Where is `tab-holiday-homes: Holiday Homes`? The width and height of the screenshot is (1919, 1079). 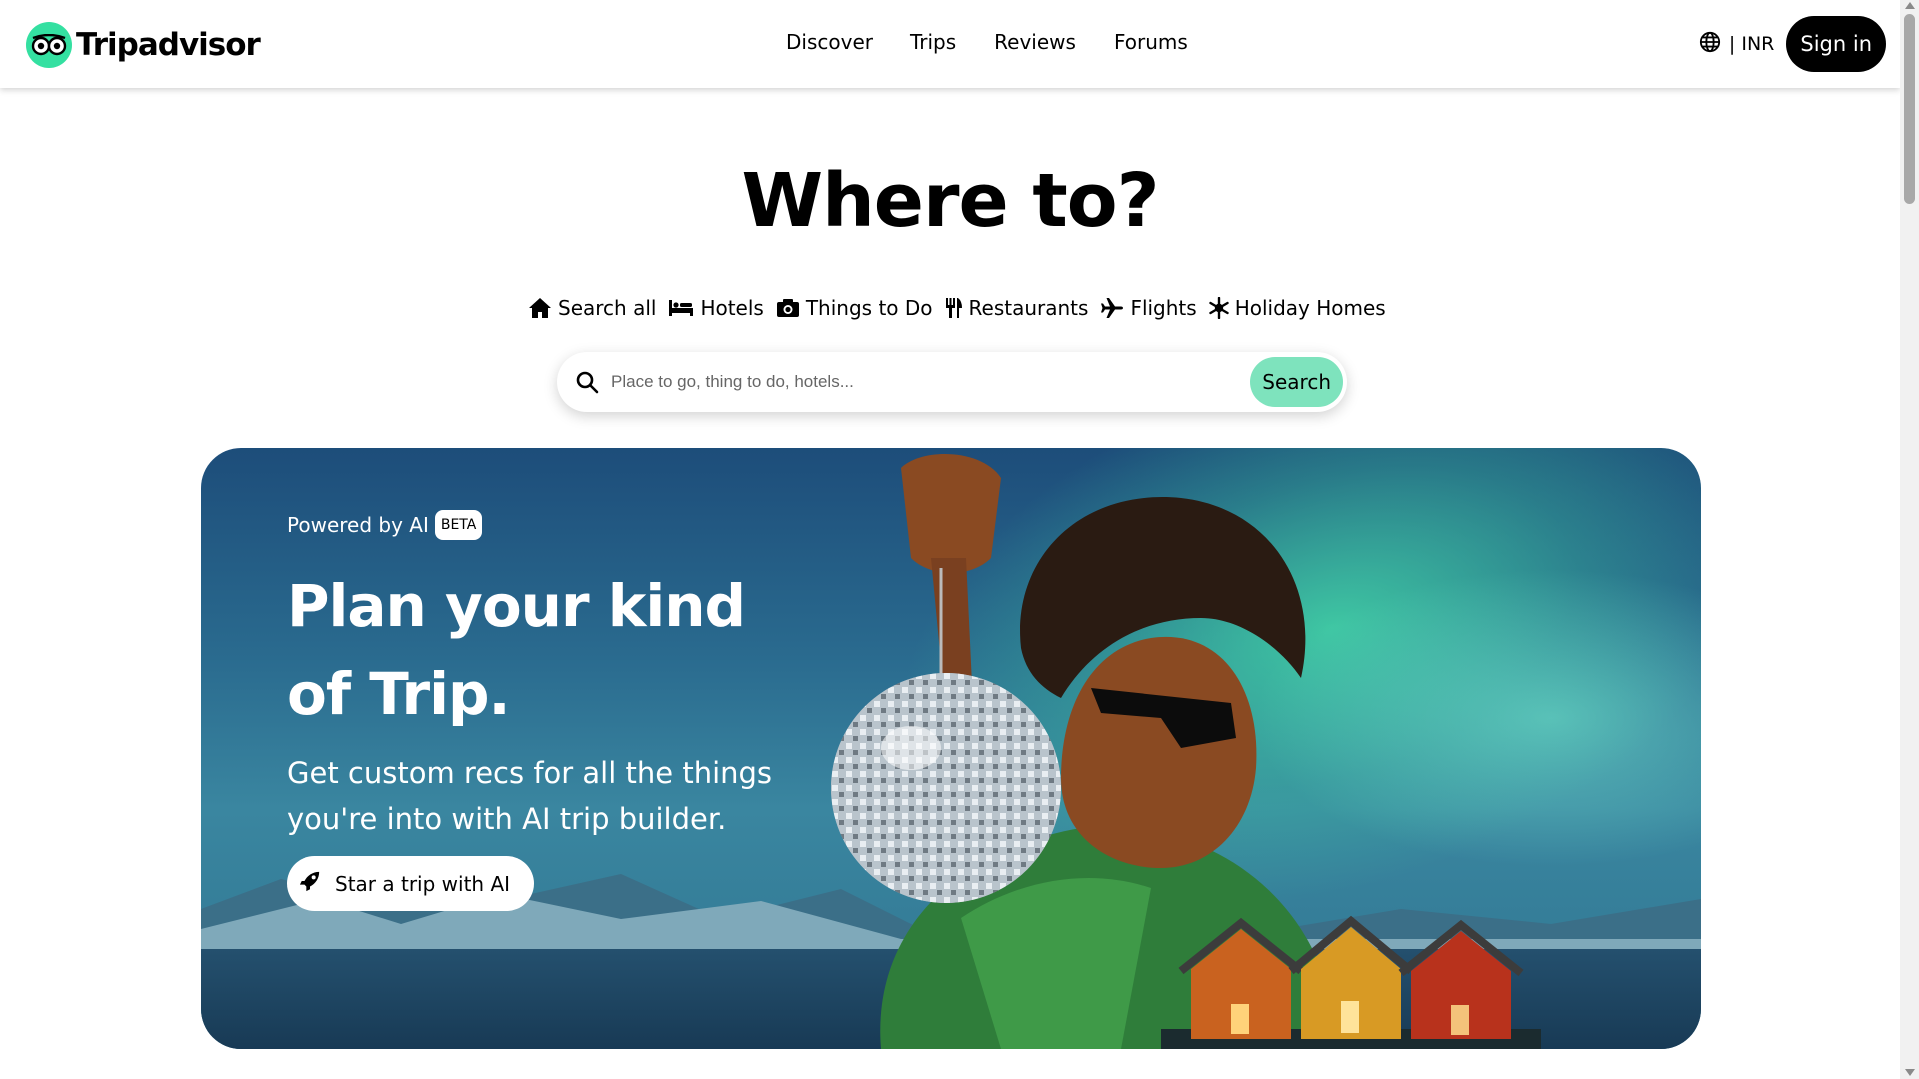
tab-holiday-homes: Holiday Homes is located at coordinates (1297, 308).